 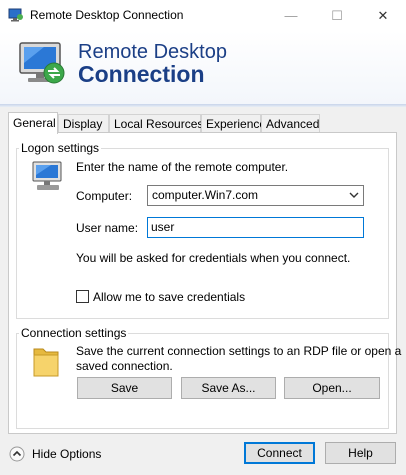 I want to click on save-credentials-label: Allow me to save credentials, so click(x=169, y=297).